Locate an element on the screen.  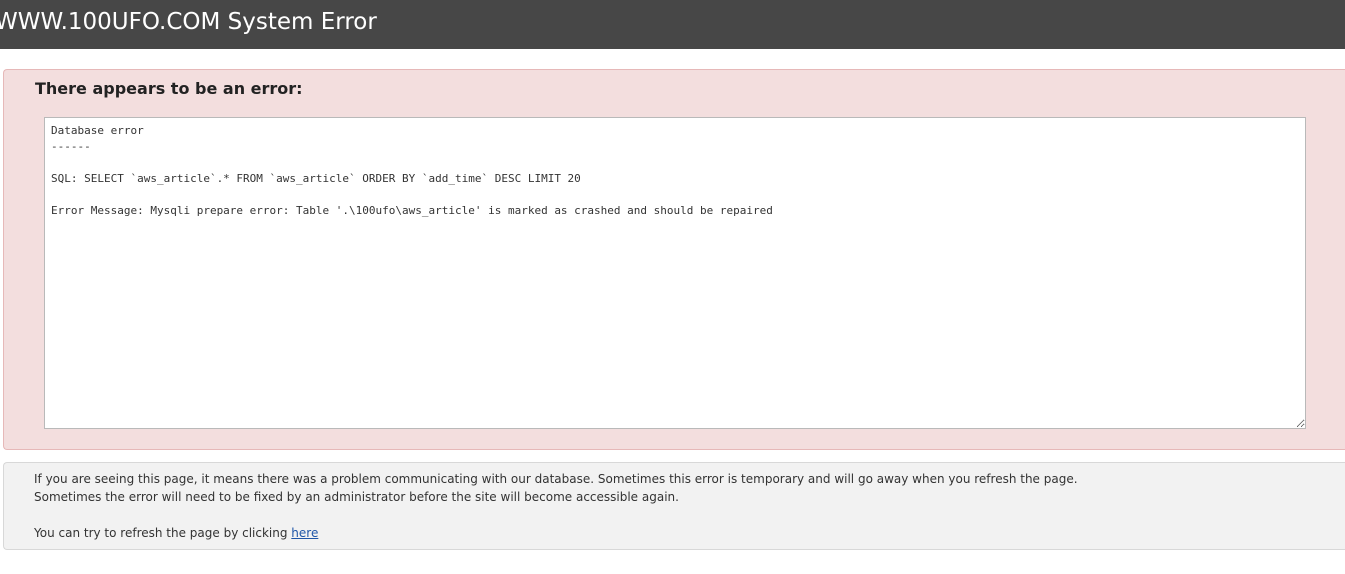
header-bar: WWW.100UFO.COM System Error is located at coordinates (672, 24).